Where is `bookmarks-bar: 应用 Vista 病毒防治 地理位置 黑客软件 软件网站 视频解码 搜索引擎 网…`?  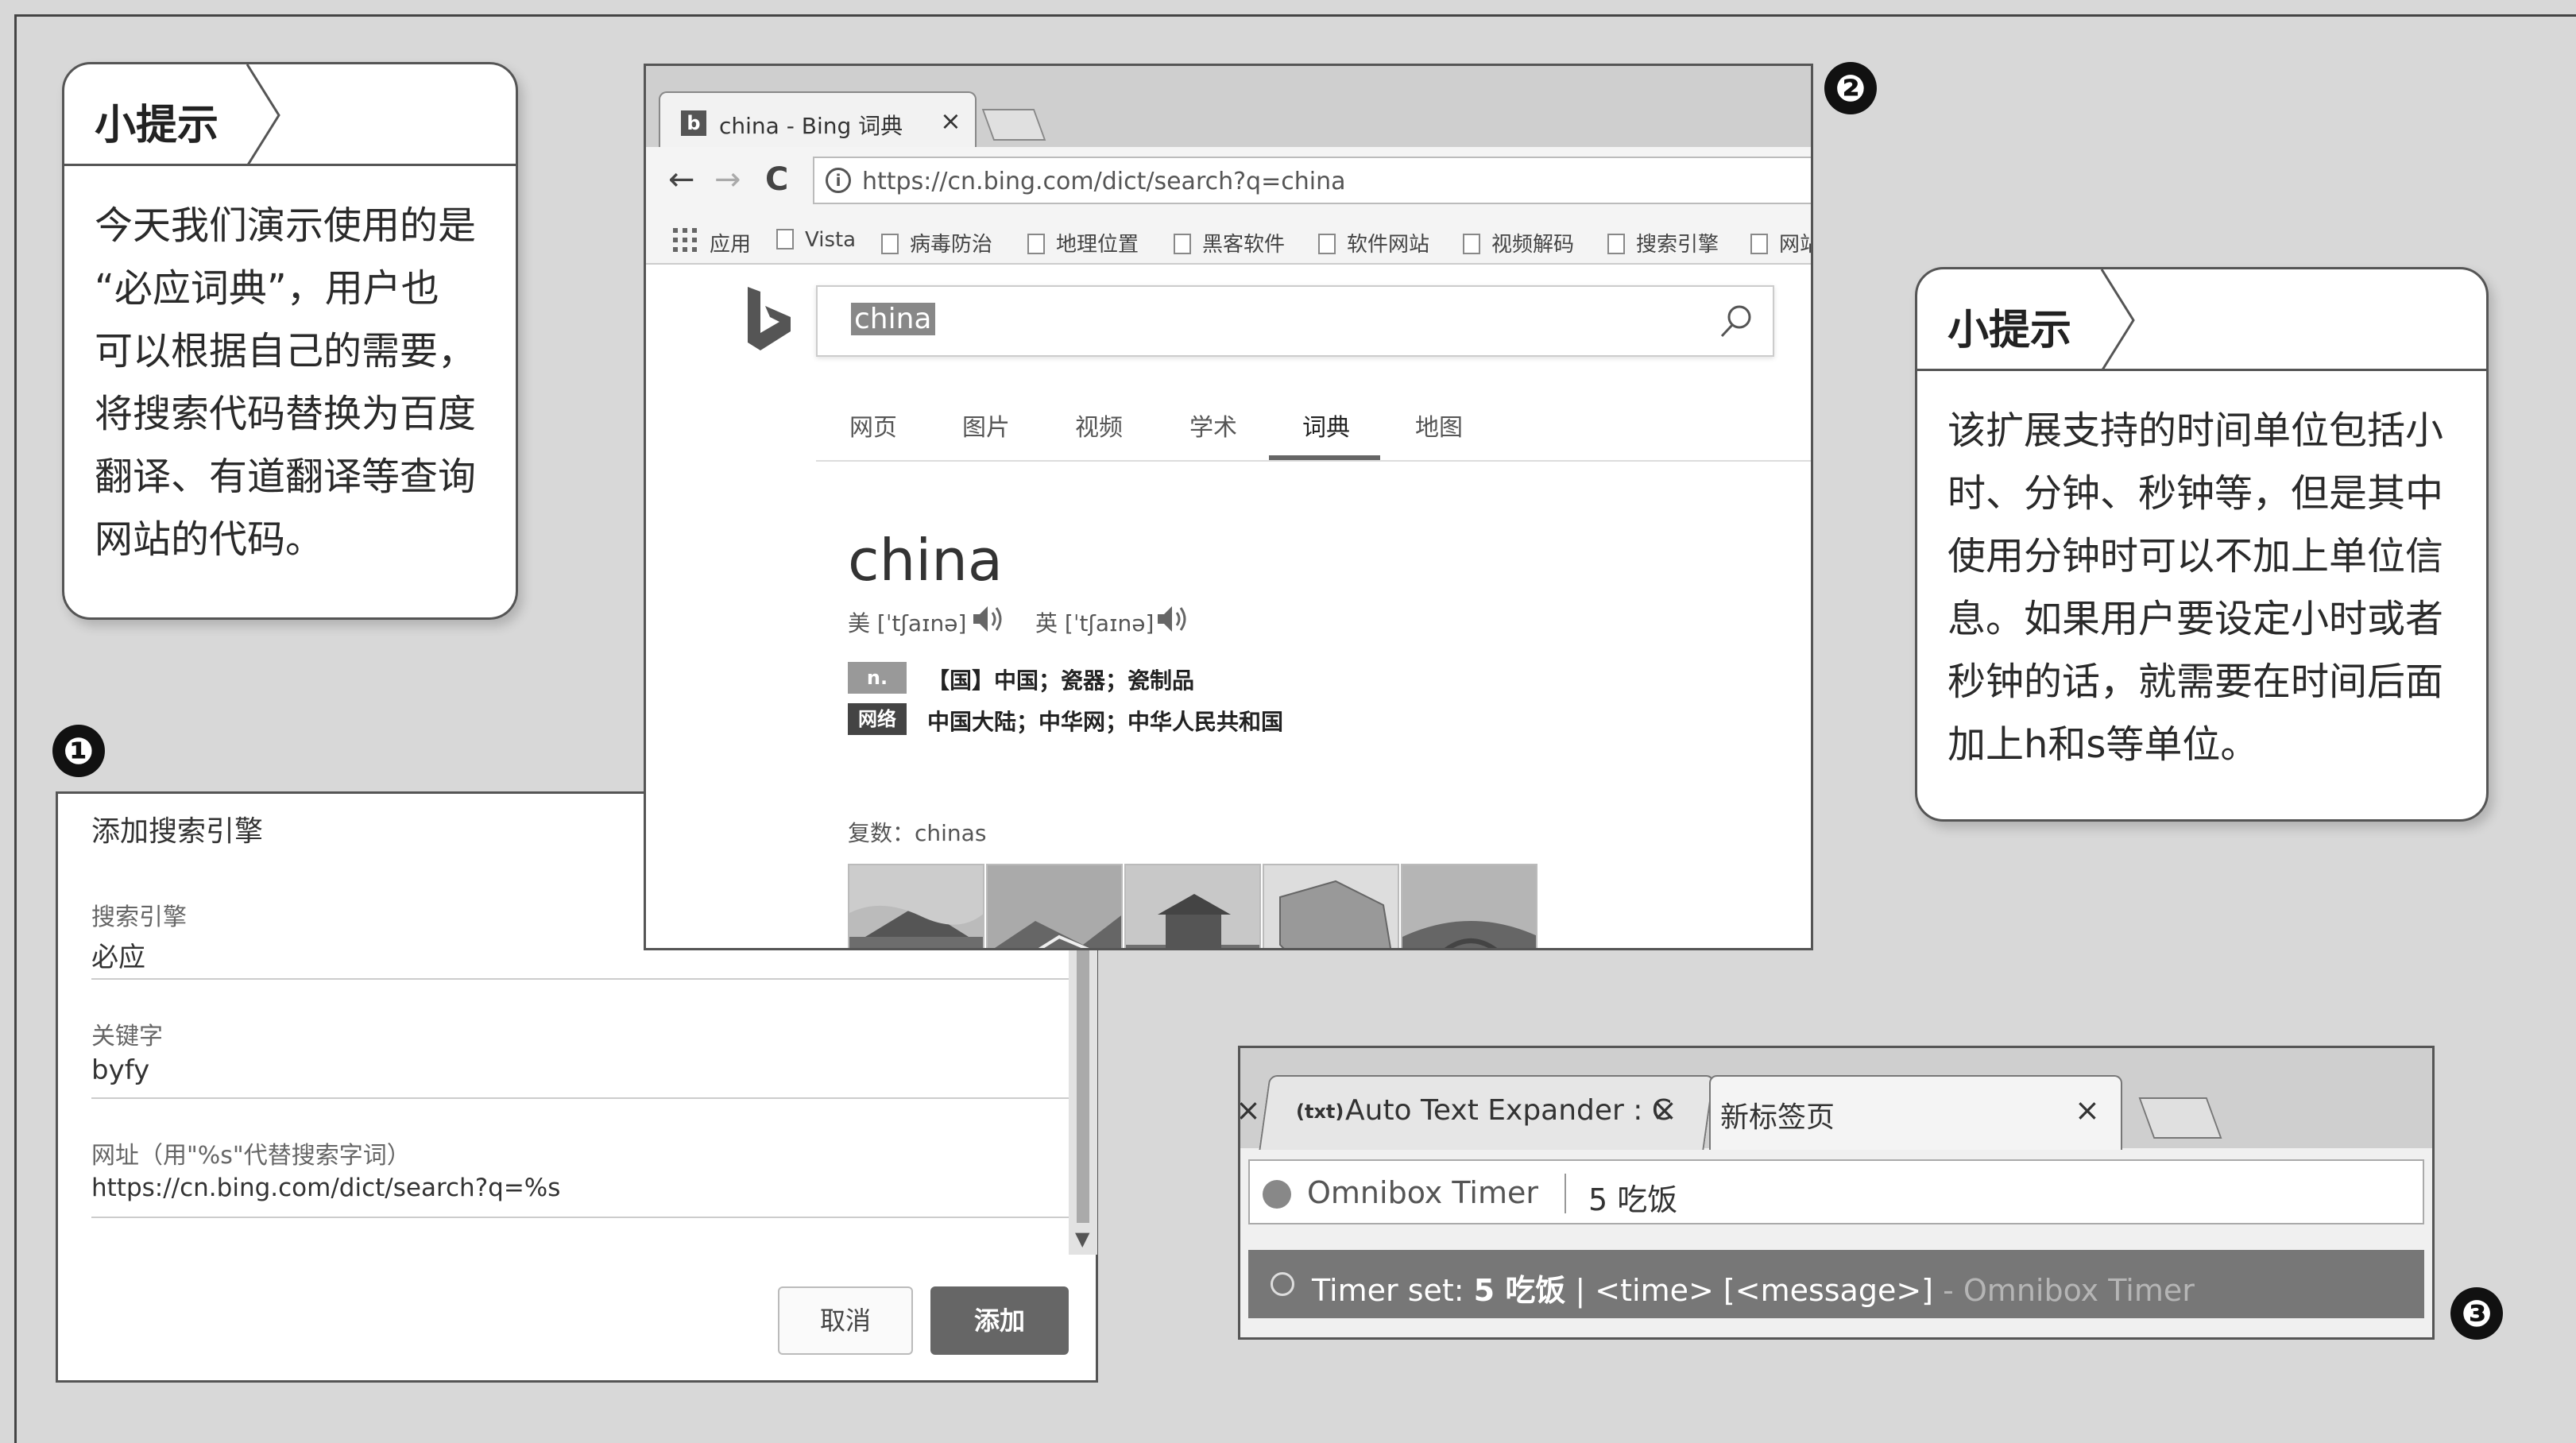
bookmarks-bar: 应用 Vista 病毒防治 地理位置 黑客软件 软件网站 视频解码 搜索引擎 网… is located at coordinates (1228, 239).